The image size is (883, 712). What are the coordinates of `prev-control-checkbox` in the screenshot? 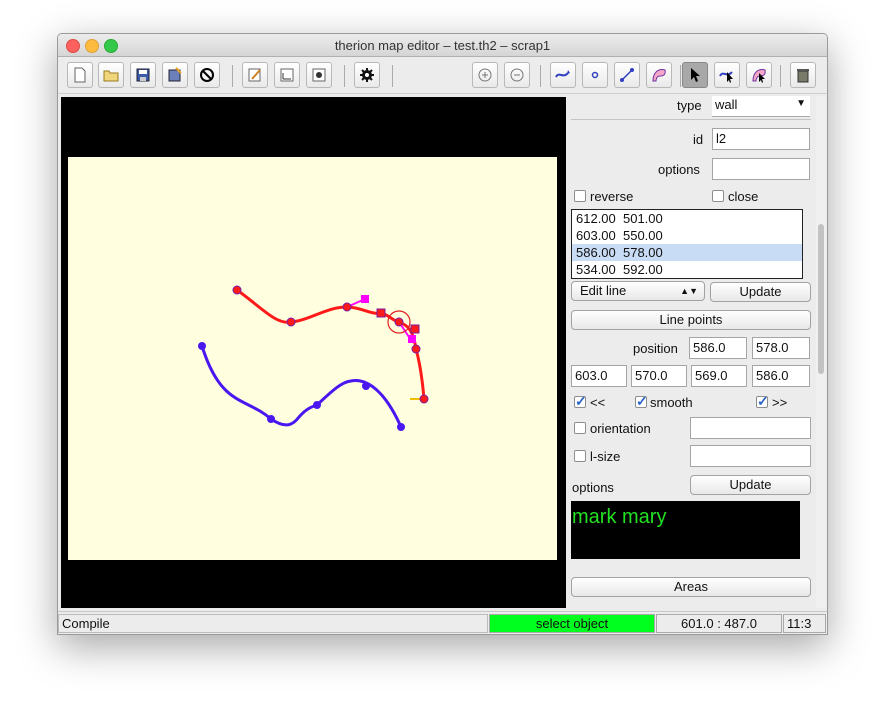 It's located at (580, 401).